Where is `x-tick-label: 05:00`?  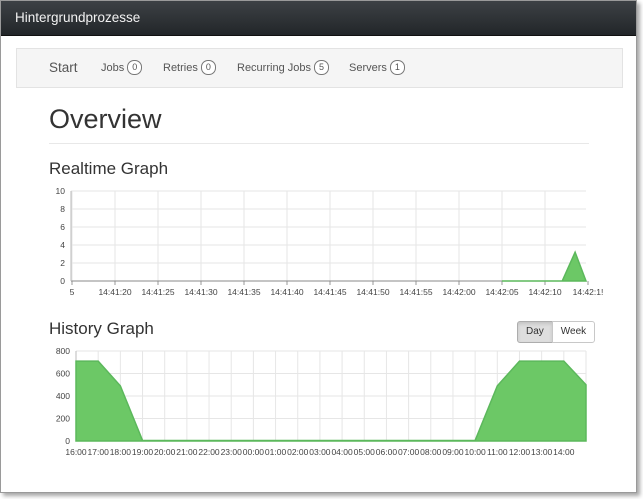 x-tick-label: 05:00 is located at coordinates (365, 452).